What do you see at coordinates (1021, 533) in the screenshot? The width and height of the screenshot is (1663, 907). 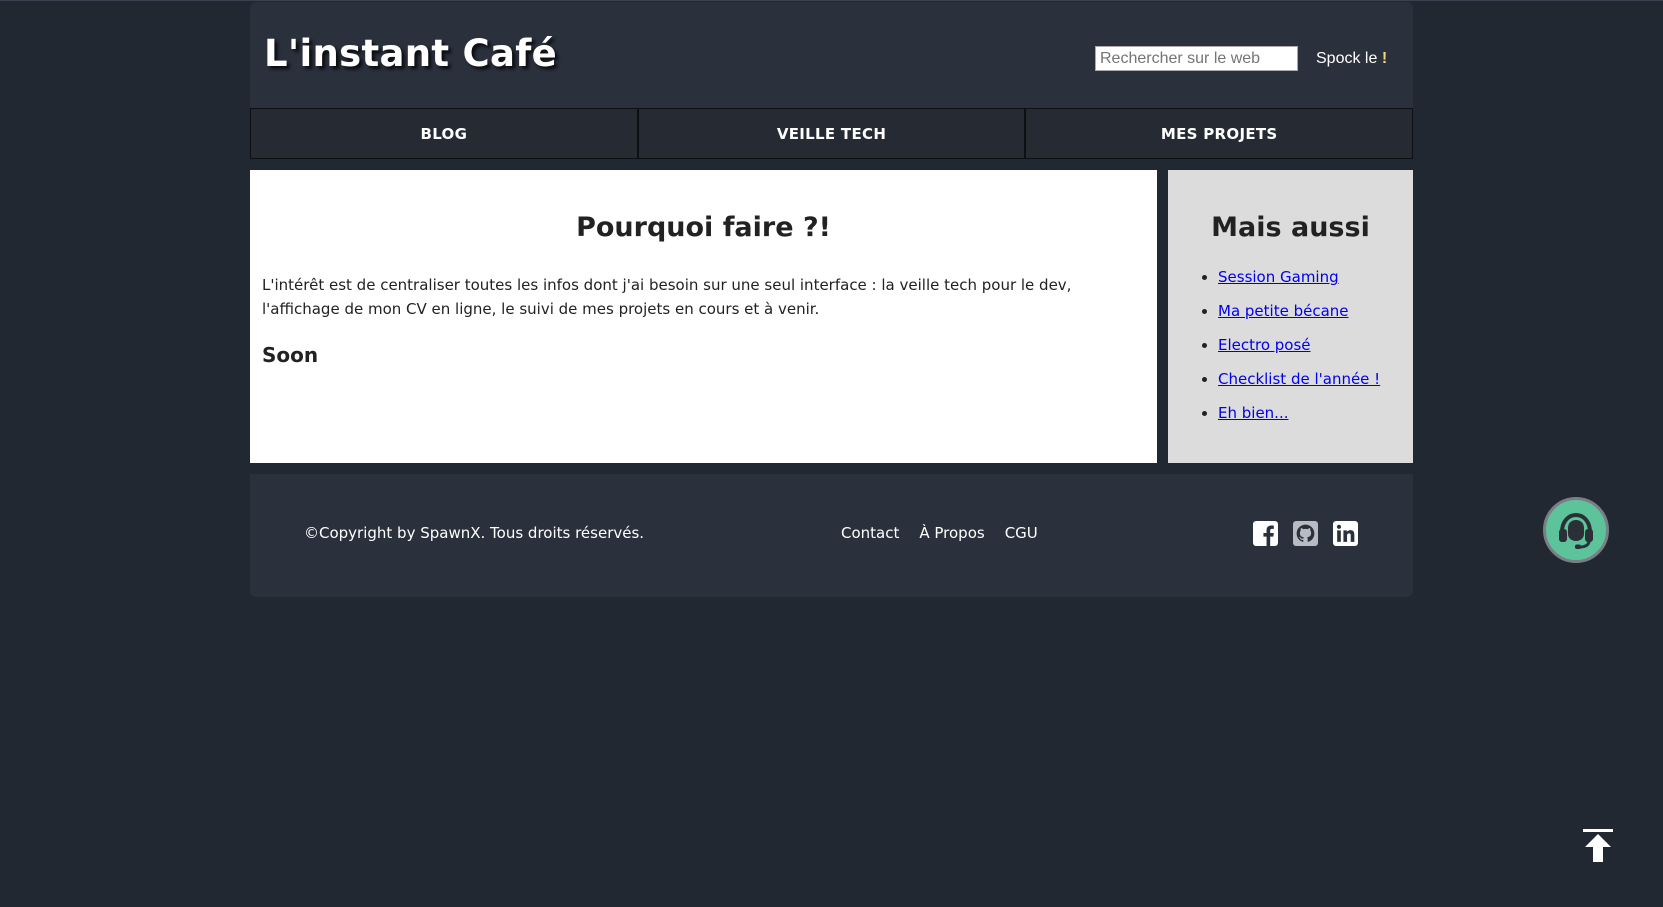 I see `footer-link-cgu: CGU` at bounding box center [1021, 533].